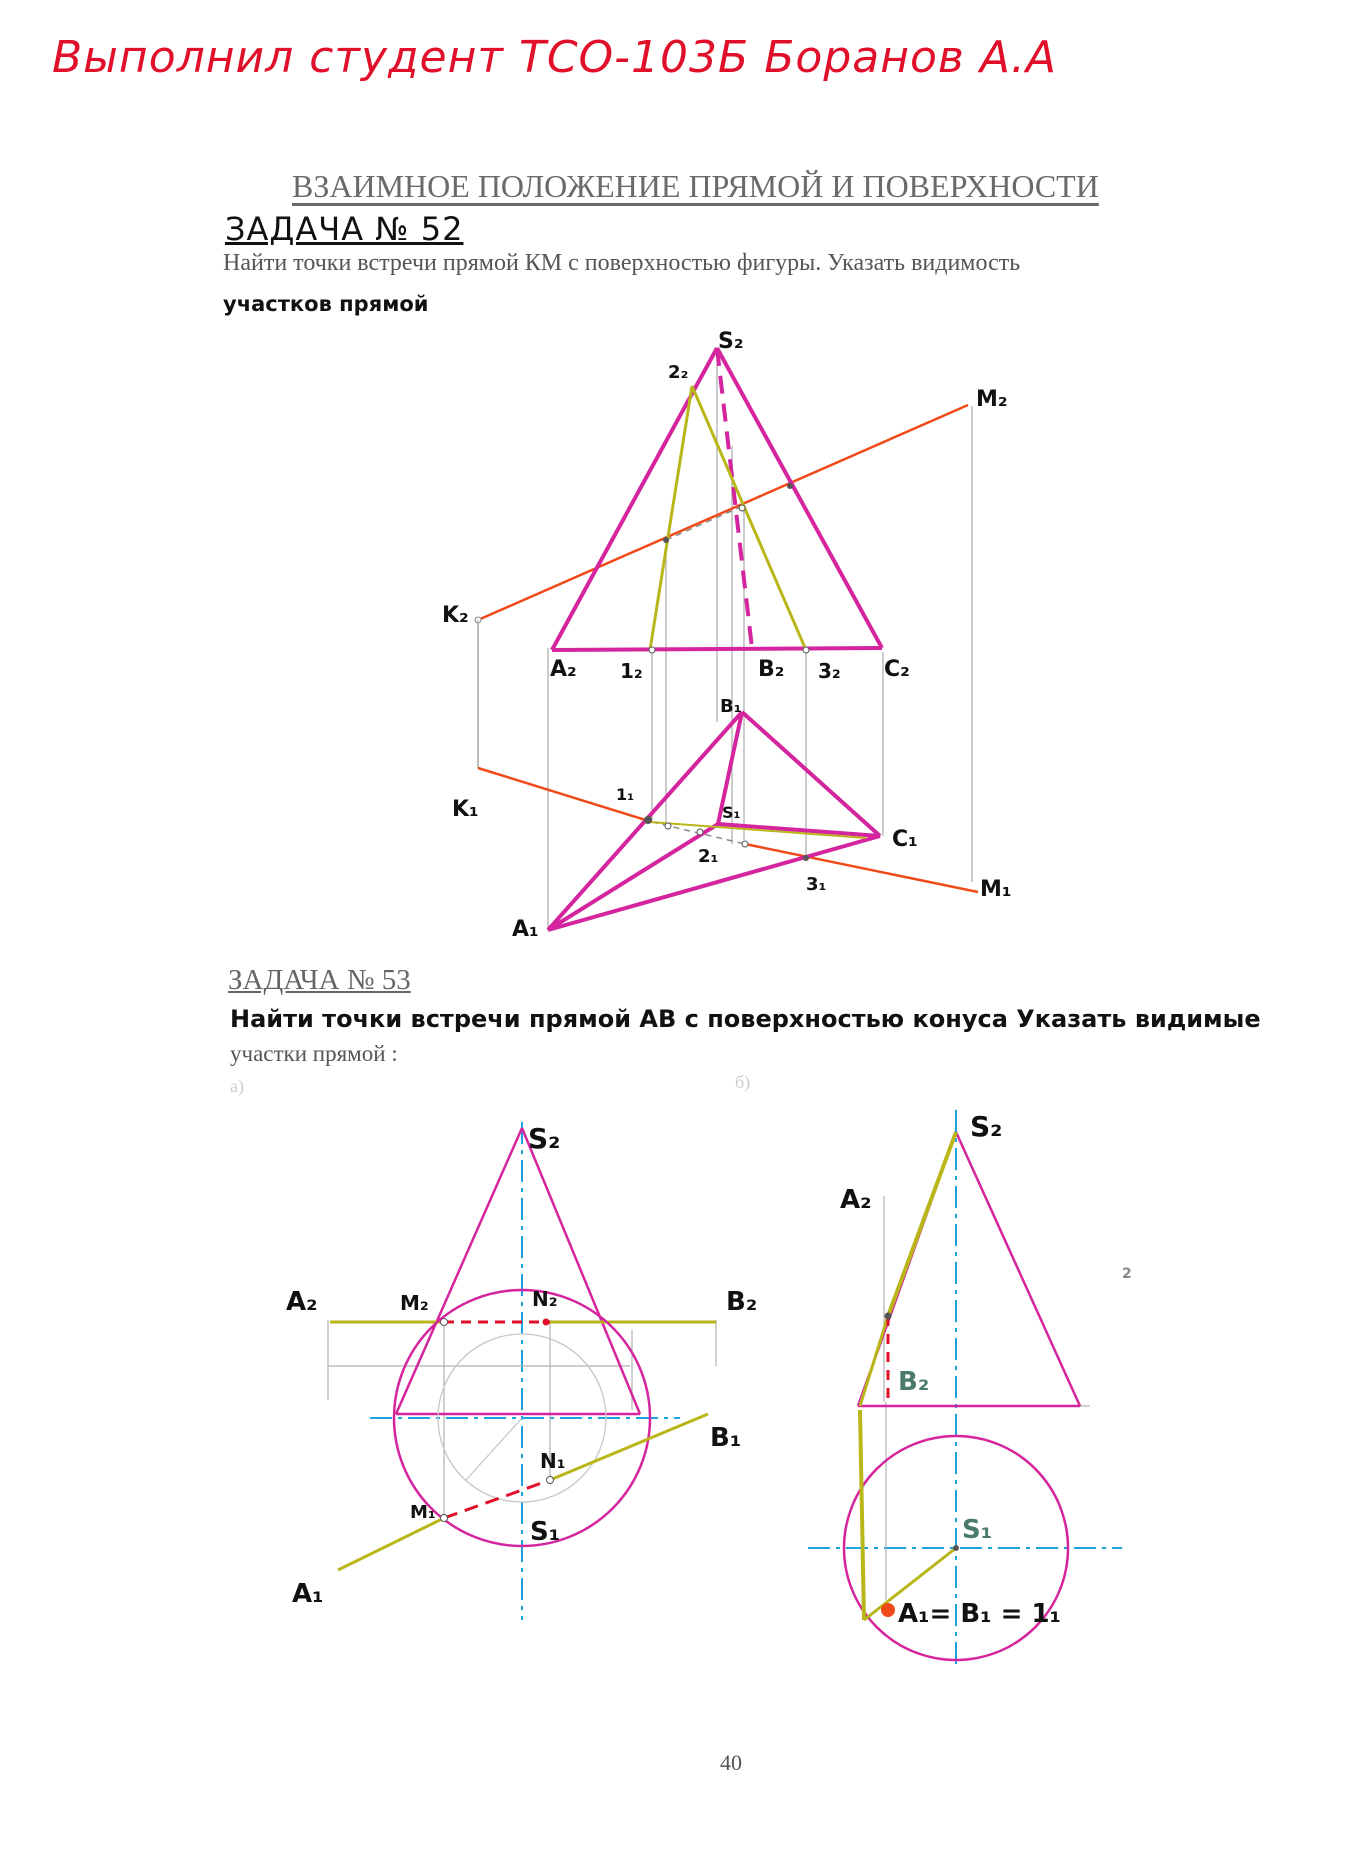  Describe the element at coordinates (758, 830) in the screenshot. I see `pyramid-section-top` at that location.